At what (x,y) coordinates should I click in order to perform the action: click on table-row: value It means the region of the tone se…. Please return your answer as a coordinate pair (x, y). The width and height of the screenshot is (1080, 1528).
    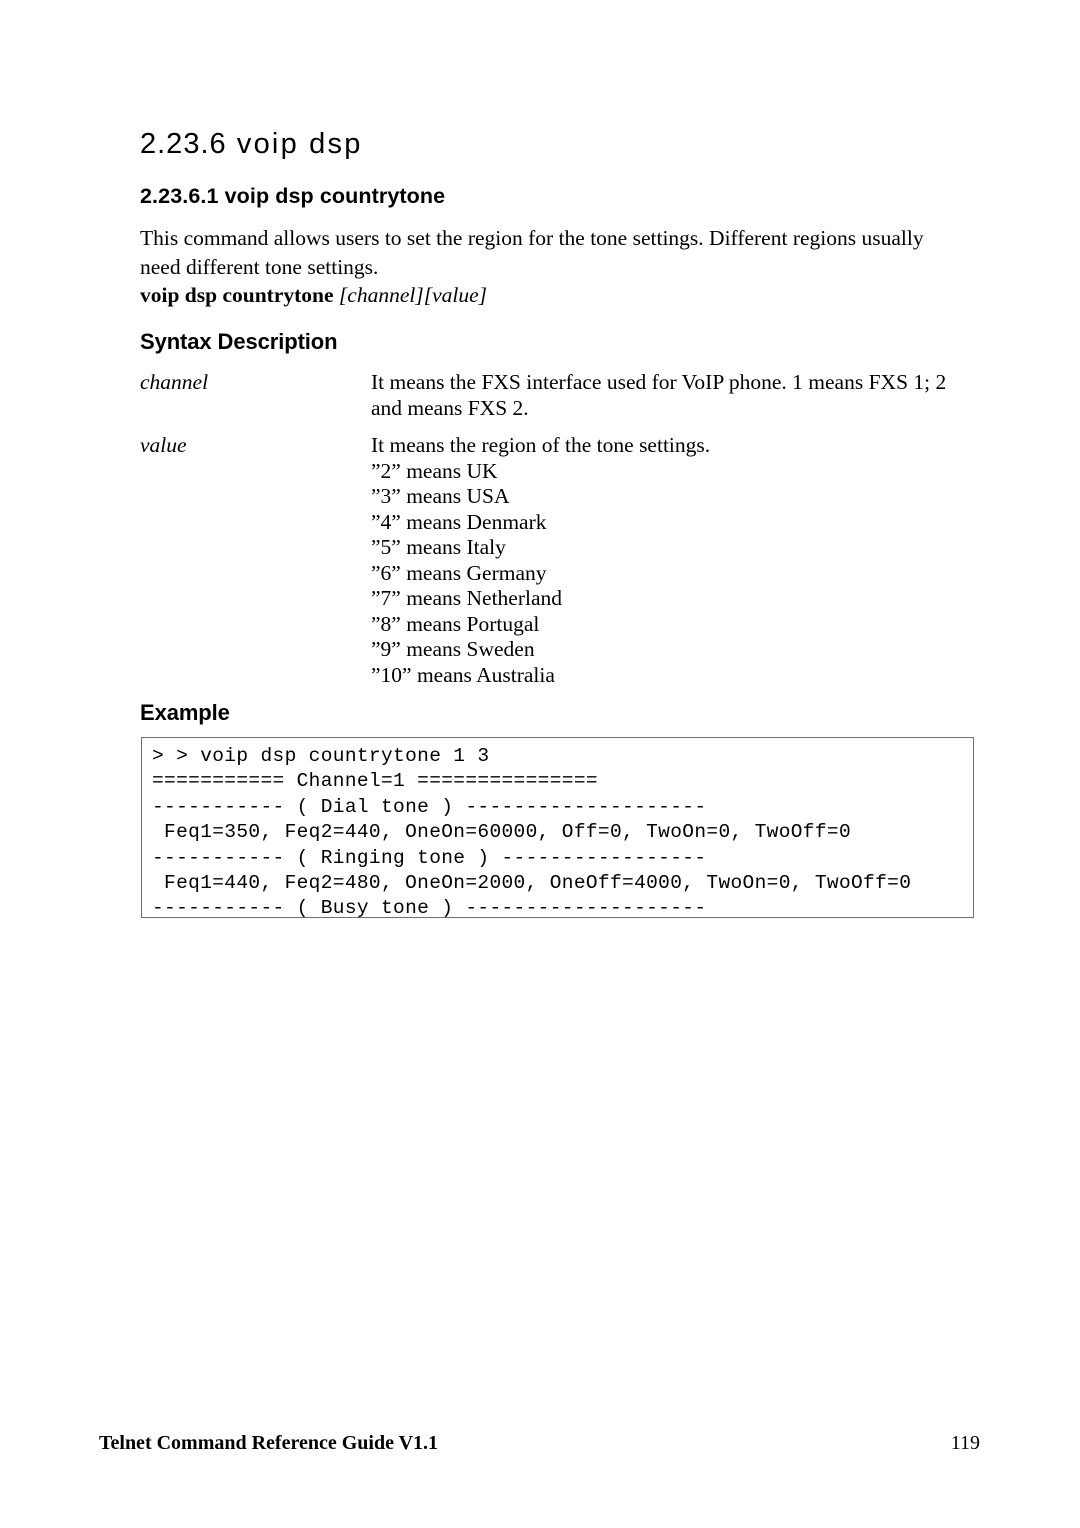
    Looking at the image, I should click on (555, 560).